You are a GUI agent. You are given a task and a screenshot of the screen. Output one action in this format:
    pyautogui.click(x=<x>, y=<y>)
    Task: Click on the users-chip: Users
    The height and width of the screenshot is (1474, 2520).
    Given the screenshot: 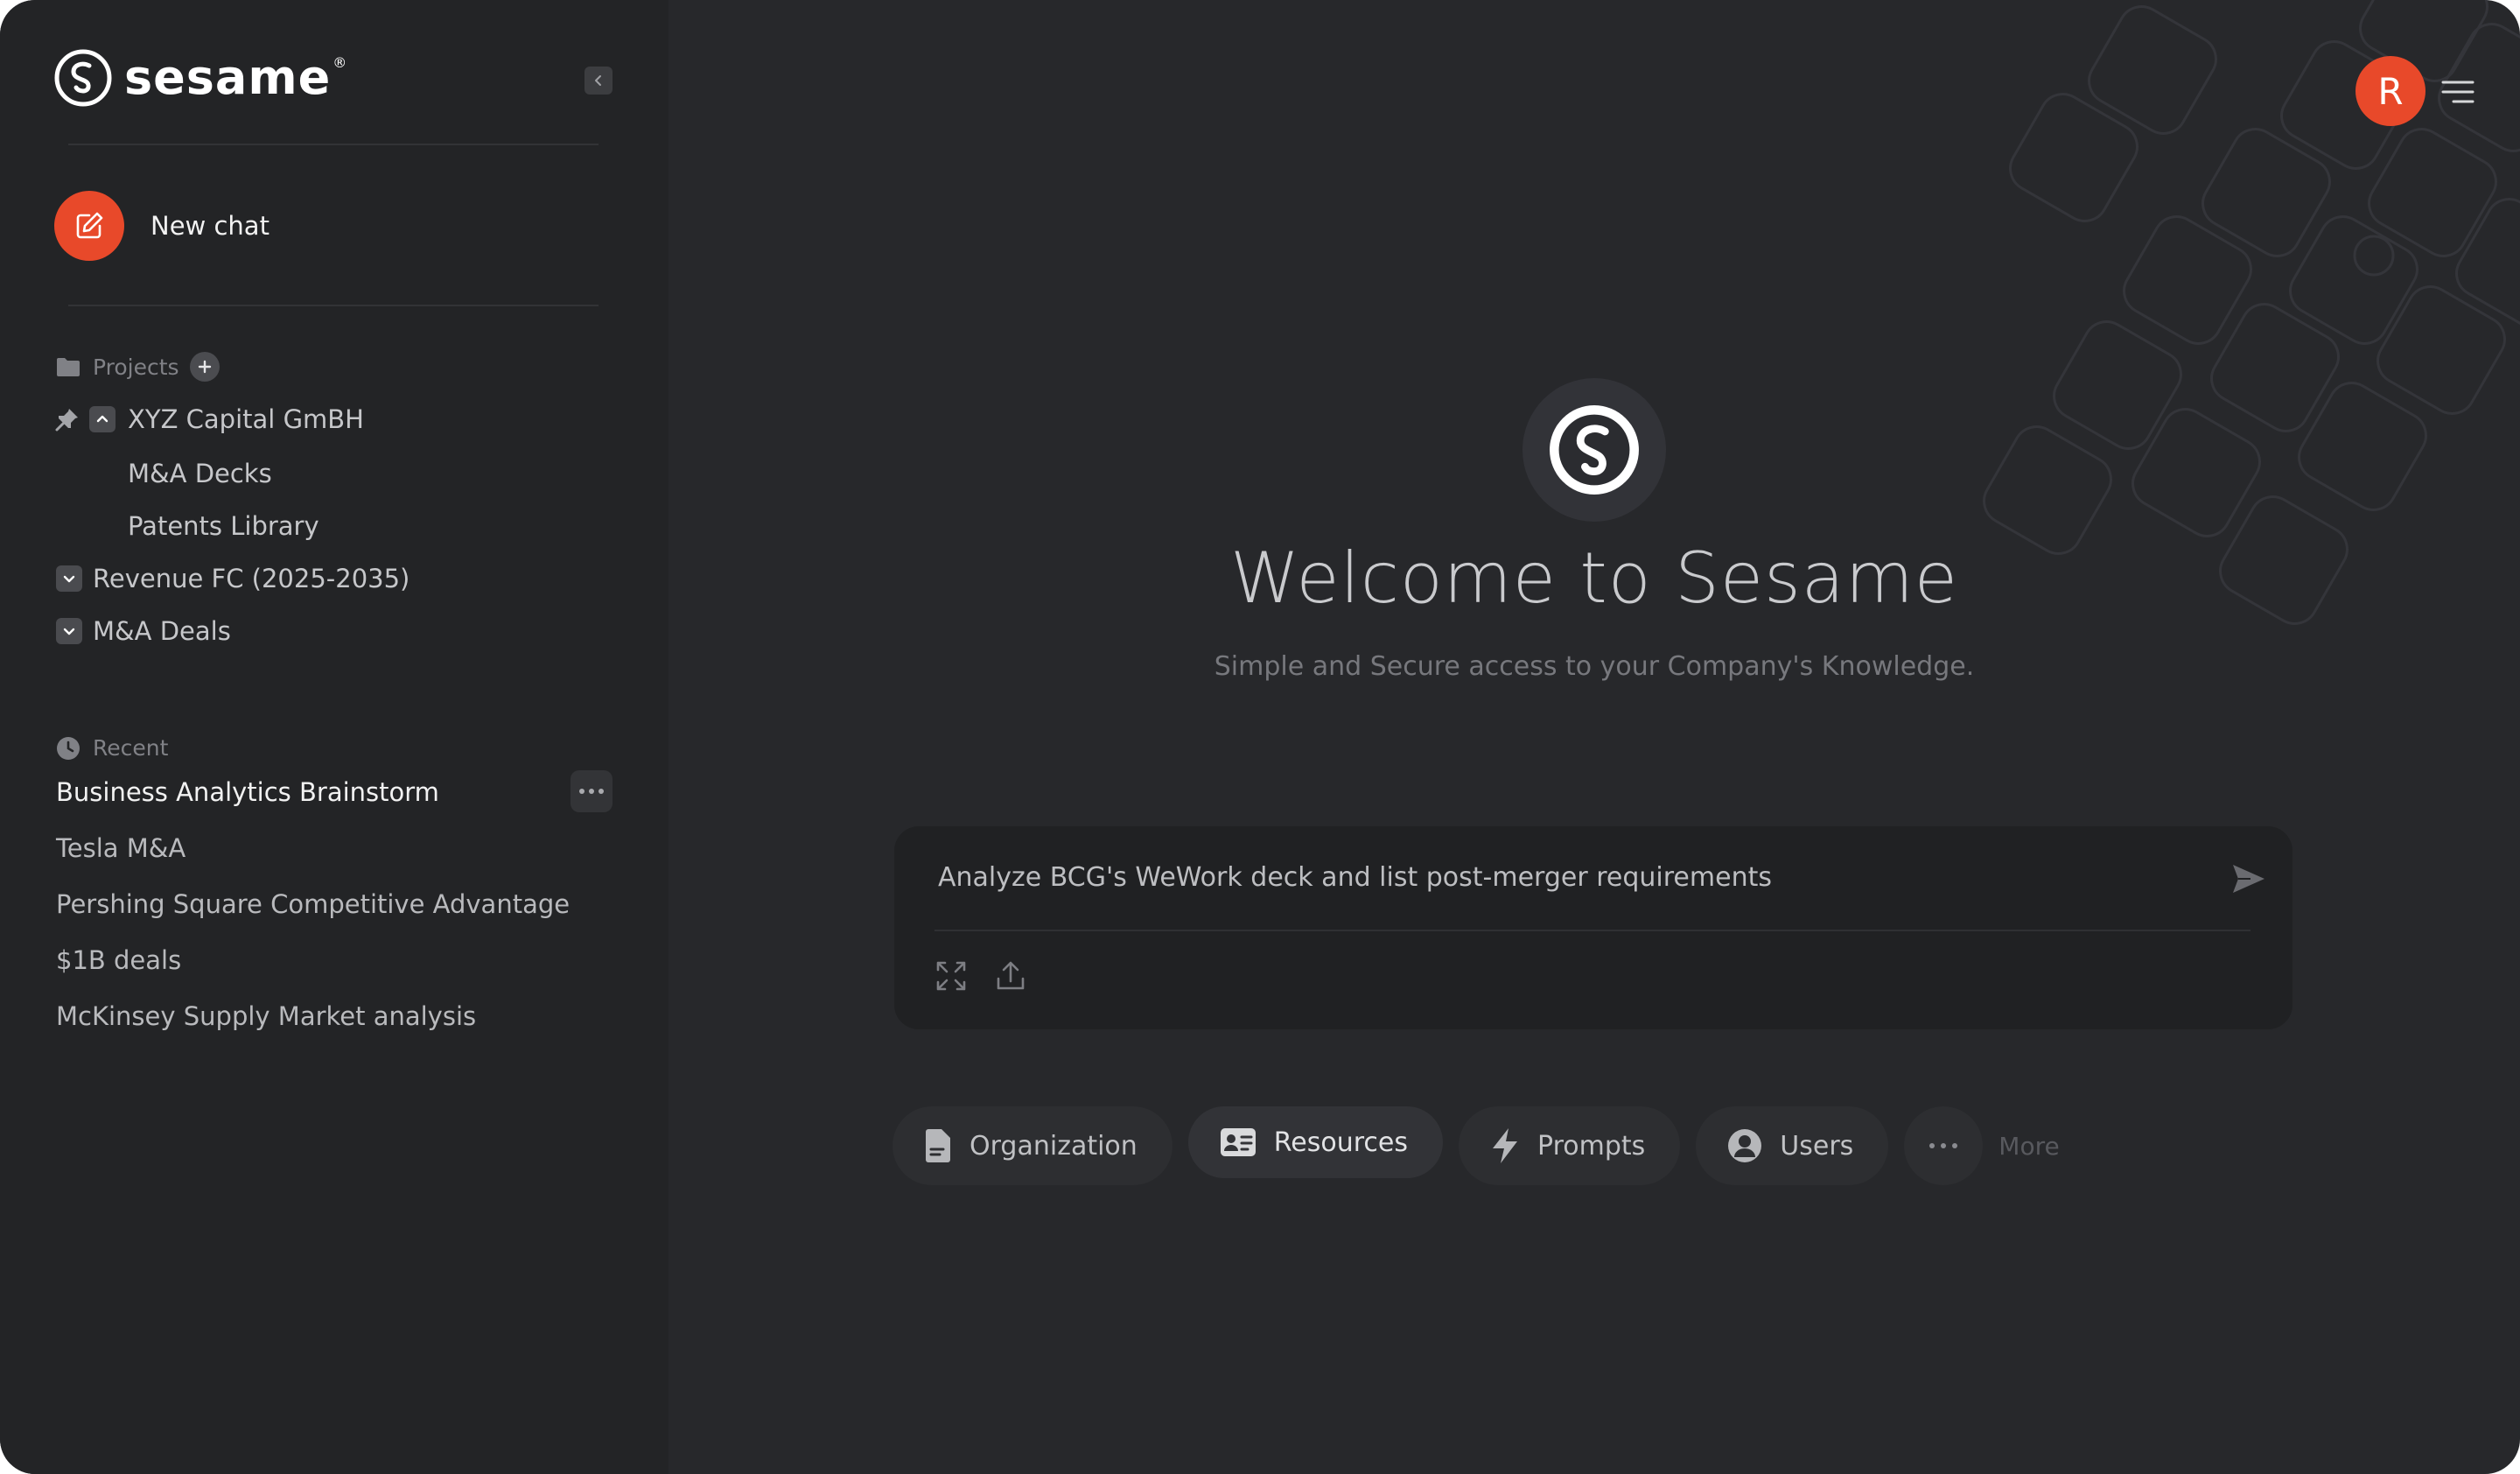 What is the action you would take?
    pyautogui.click(x=1792, y=1145)
    